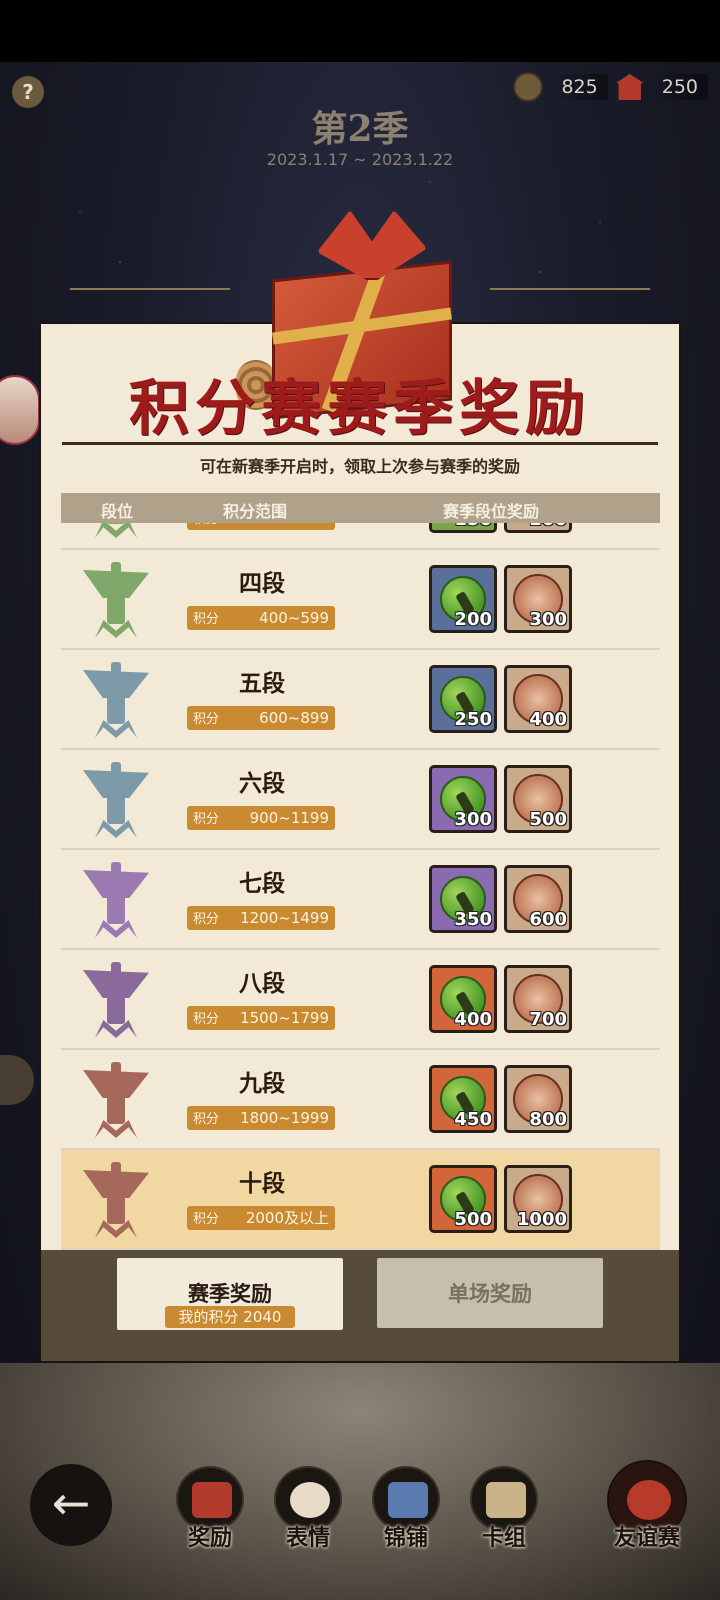  Describe the element at coordinates (610, 87) in the screenshot. I see `currency-bar: 825 250` at that location.